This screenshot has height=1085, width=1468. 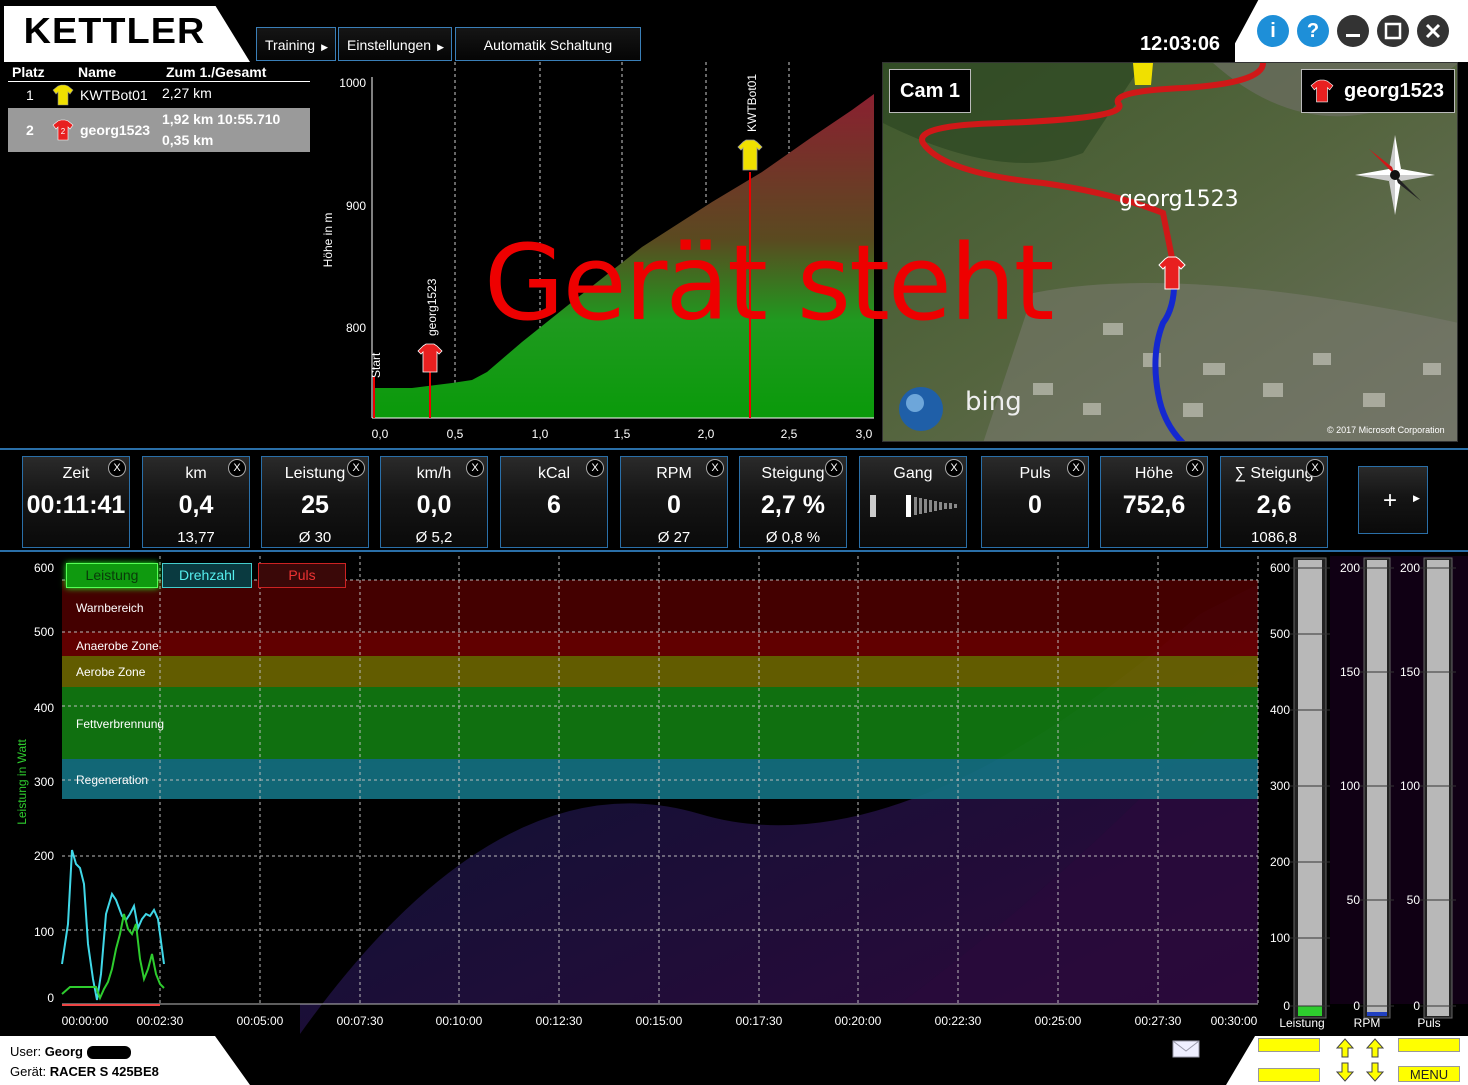 I want to click on caret-right-icon: ▶, so click(x=1416, y=498).